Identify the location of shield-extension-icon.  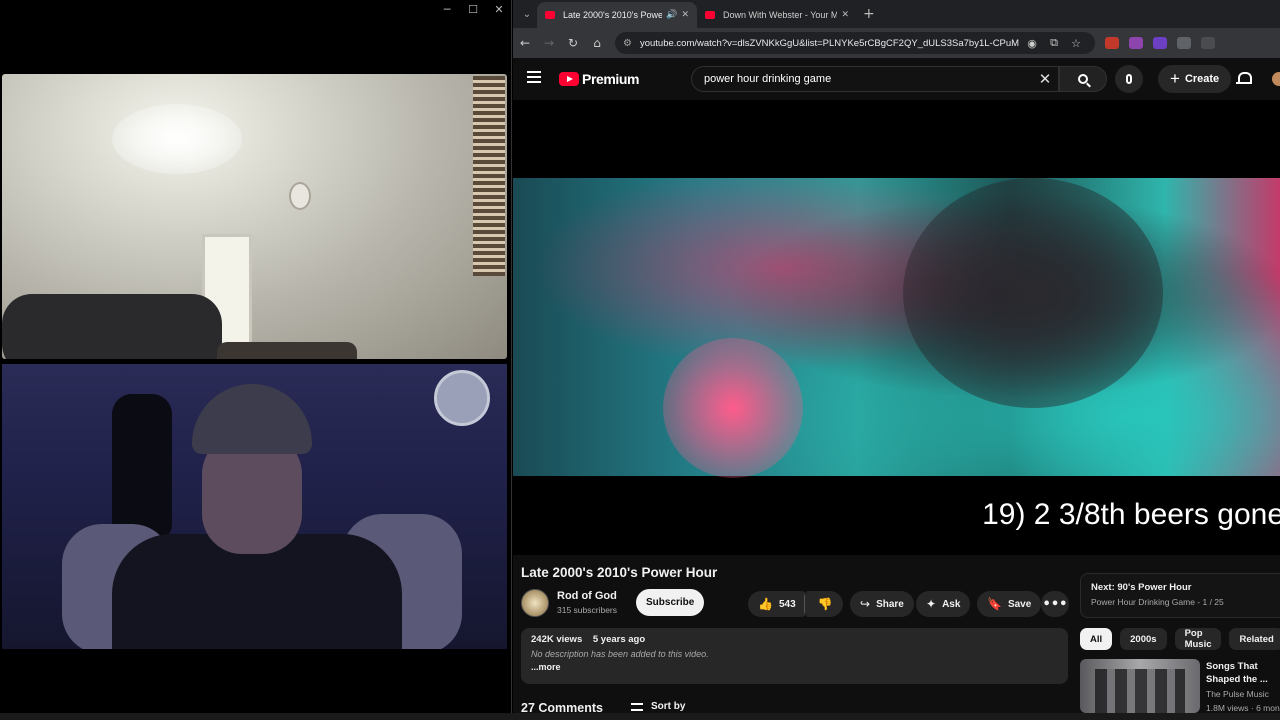
(1160, 43).